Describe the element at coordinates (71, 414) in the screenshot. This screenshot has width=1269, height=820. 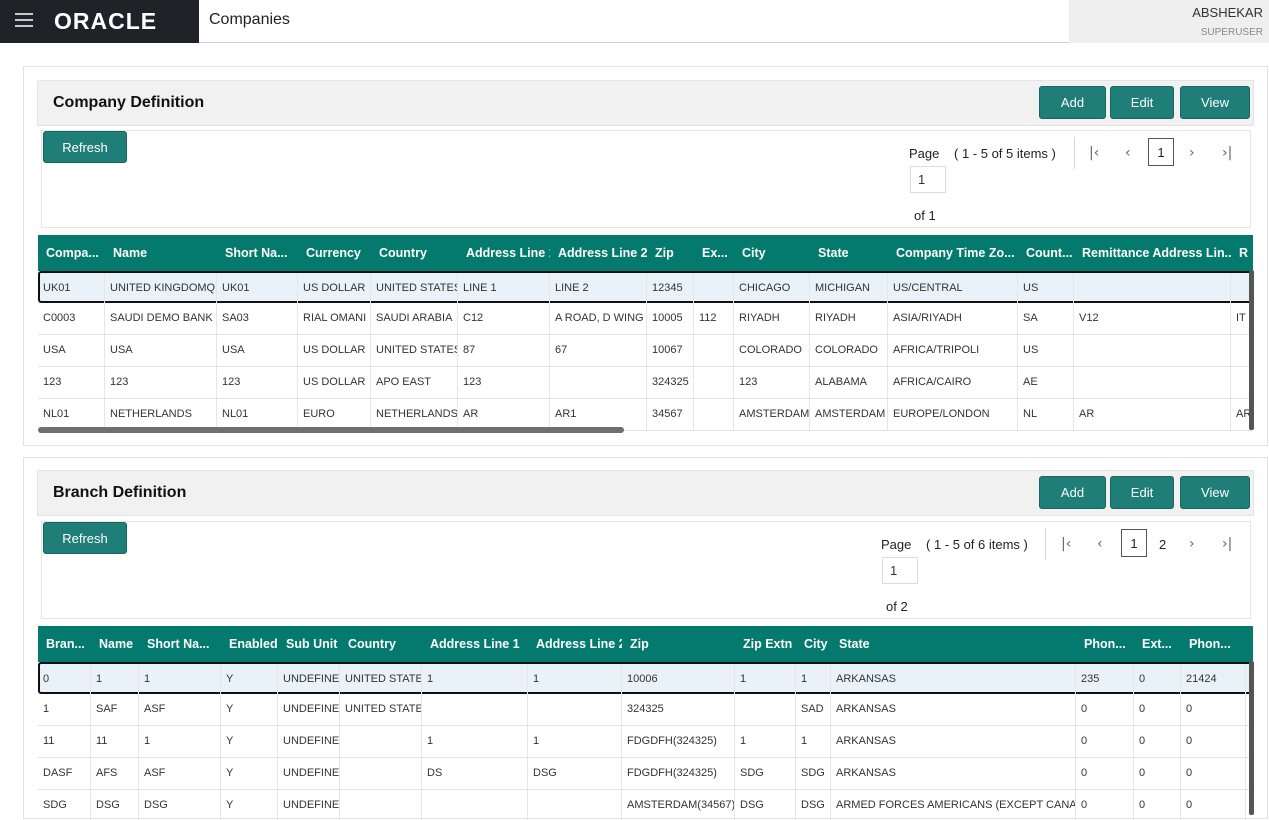
I see `company-table-cell: NL01` at that location.